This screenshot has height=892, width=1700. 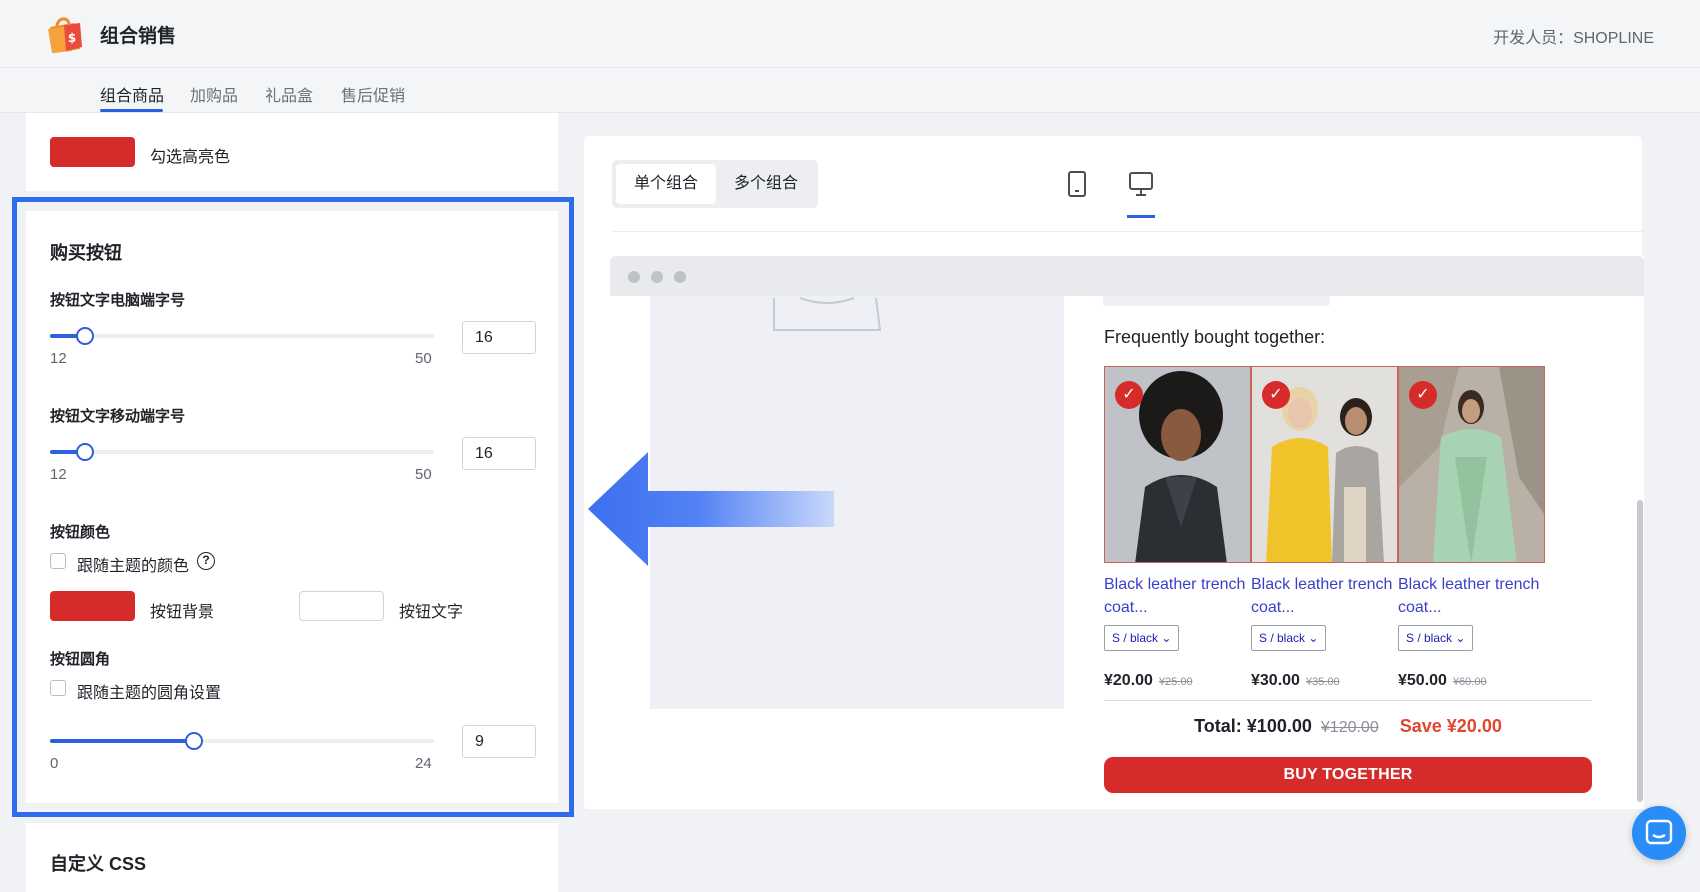 What do you see at coordinates (827, 314) in the screenshot?
I see `image-placeholder-icon` at bounding box center [827, 314].